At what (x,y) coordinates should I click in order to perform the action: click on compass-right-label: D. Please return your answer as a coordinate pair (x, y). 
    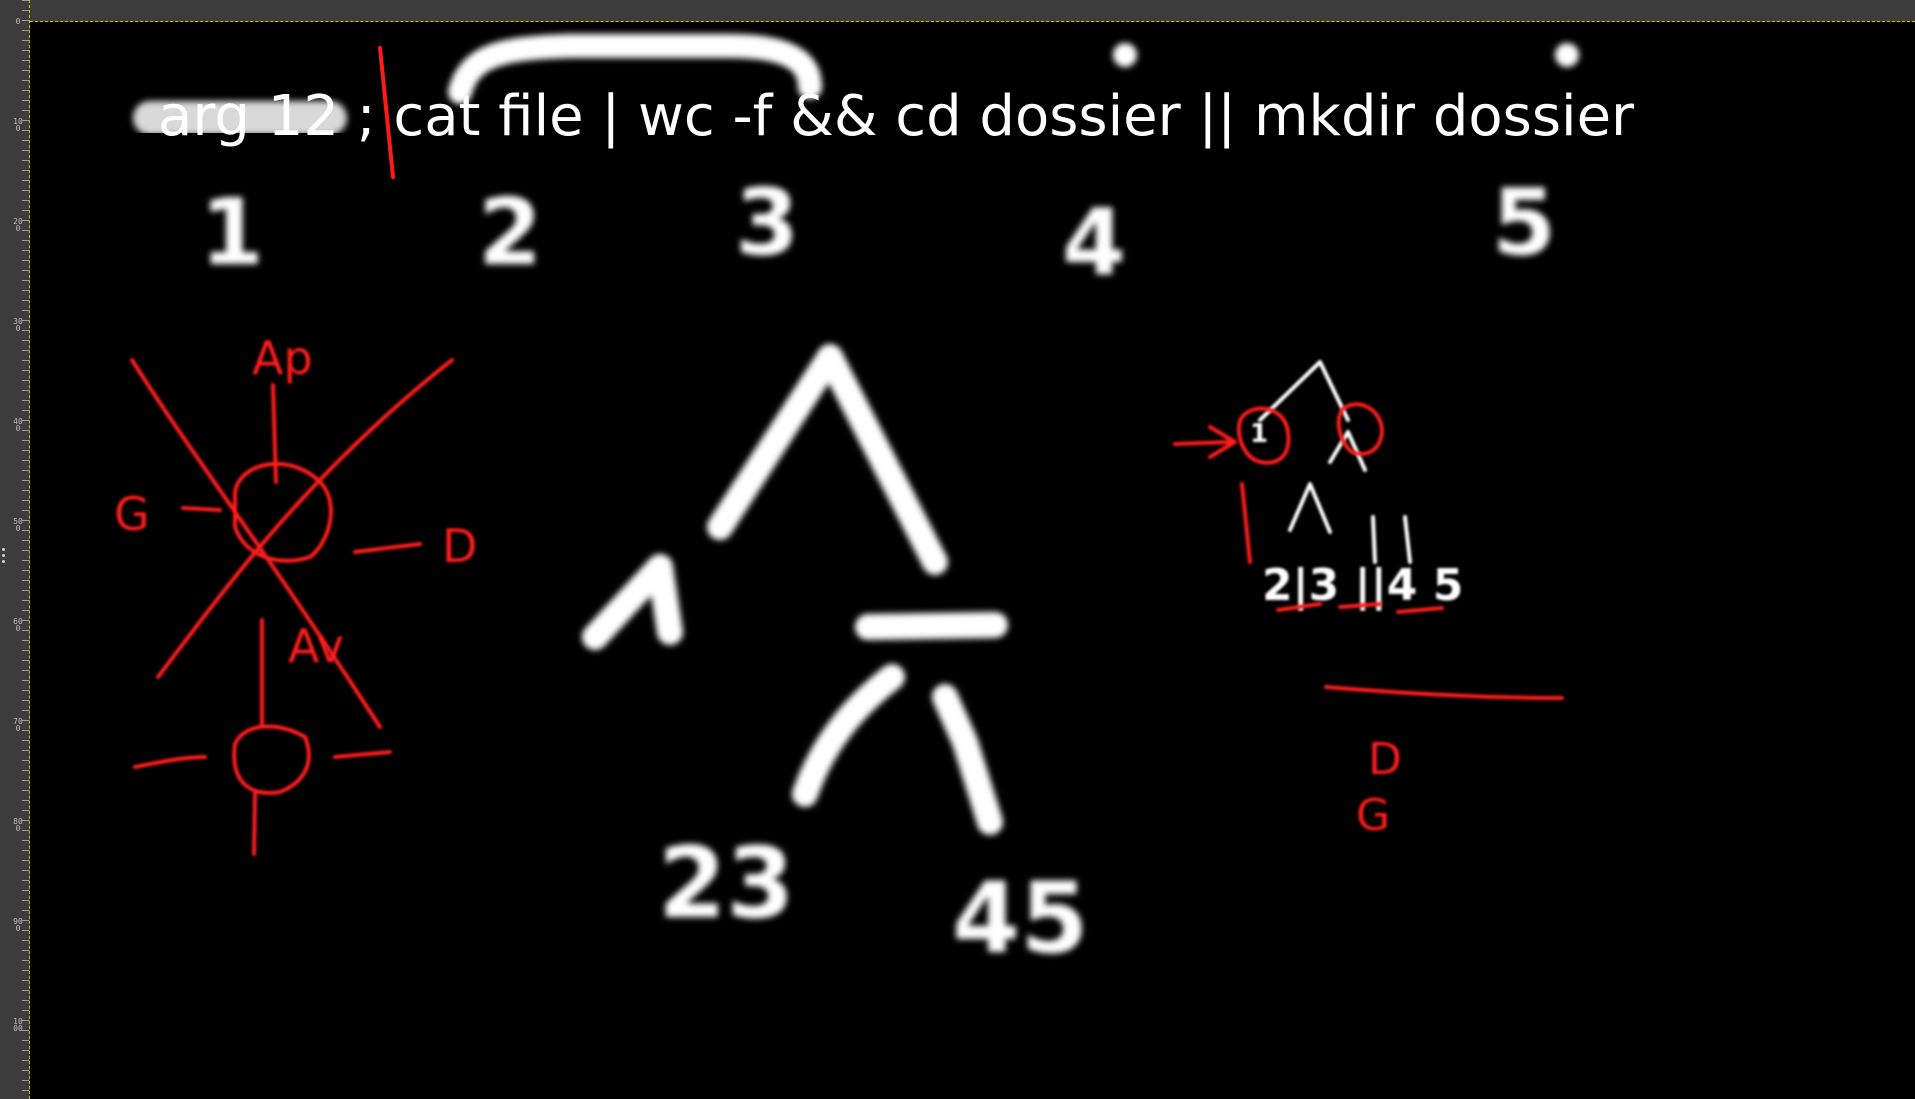
    Looking at the image, I should click on (459, 546).